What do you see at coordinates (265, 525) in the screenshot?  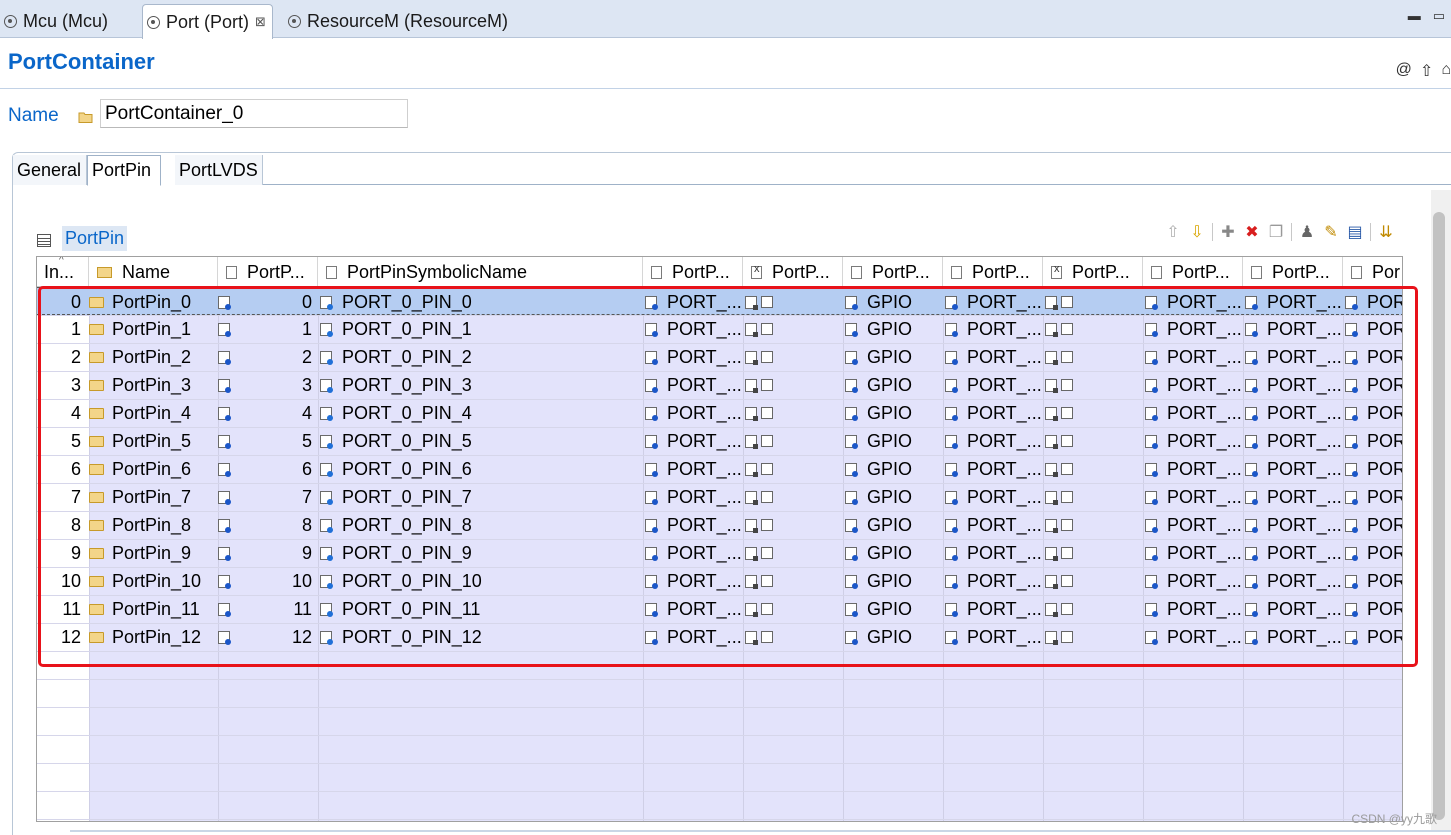 I see `cell-pin-id: 8` at bounding box center [265, 525].